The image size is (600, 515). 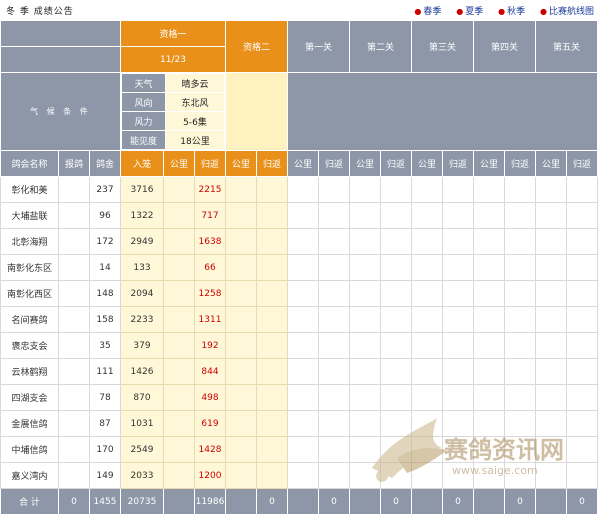 What do you see at coordinates (29, 319) in the screenshot?
I see `club-name: 名间赛鸽` at bounding box center [29, 319].